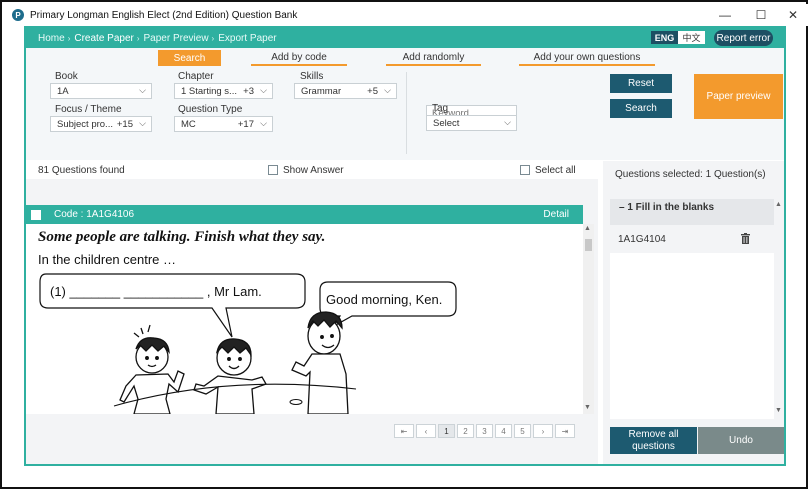 Image resolution: width=808 pixels, height=489 pixels. I want to click on crumb-create-paper: Create Paper, so click(103, 38).